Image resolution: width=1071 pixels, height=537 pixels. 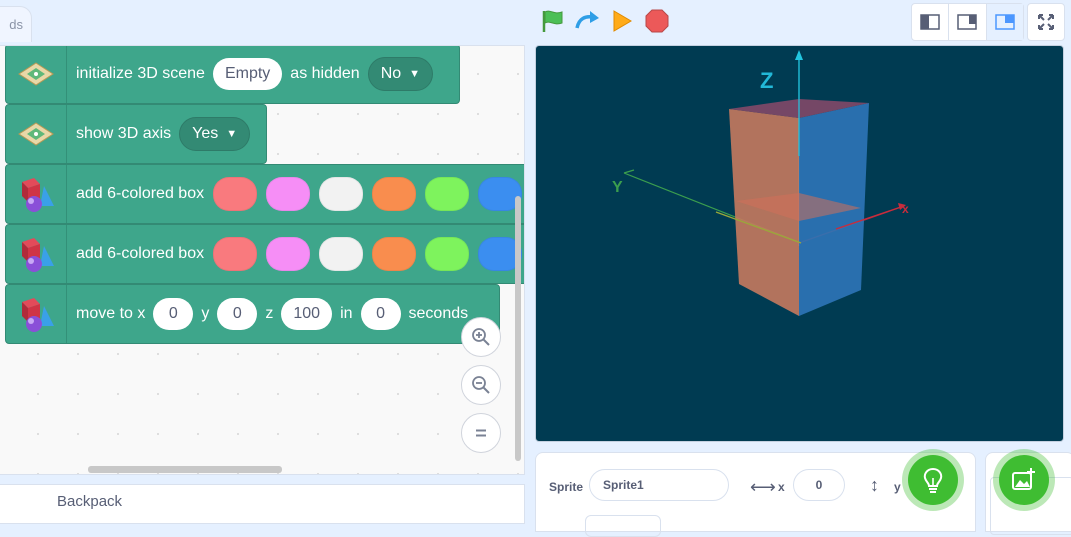 I want to click on sprite-x-input: 0, so click(x=819, y=485).